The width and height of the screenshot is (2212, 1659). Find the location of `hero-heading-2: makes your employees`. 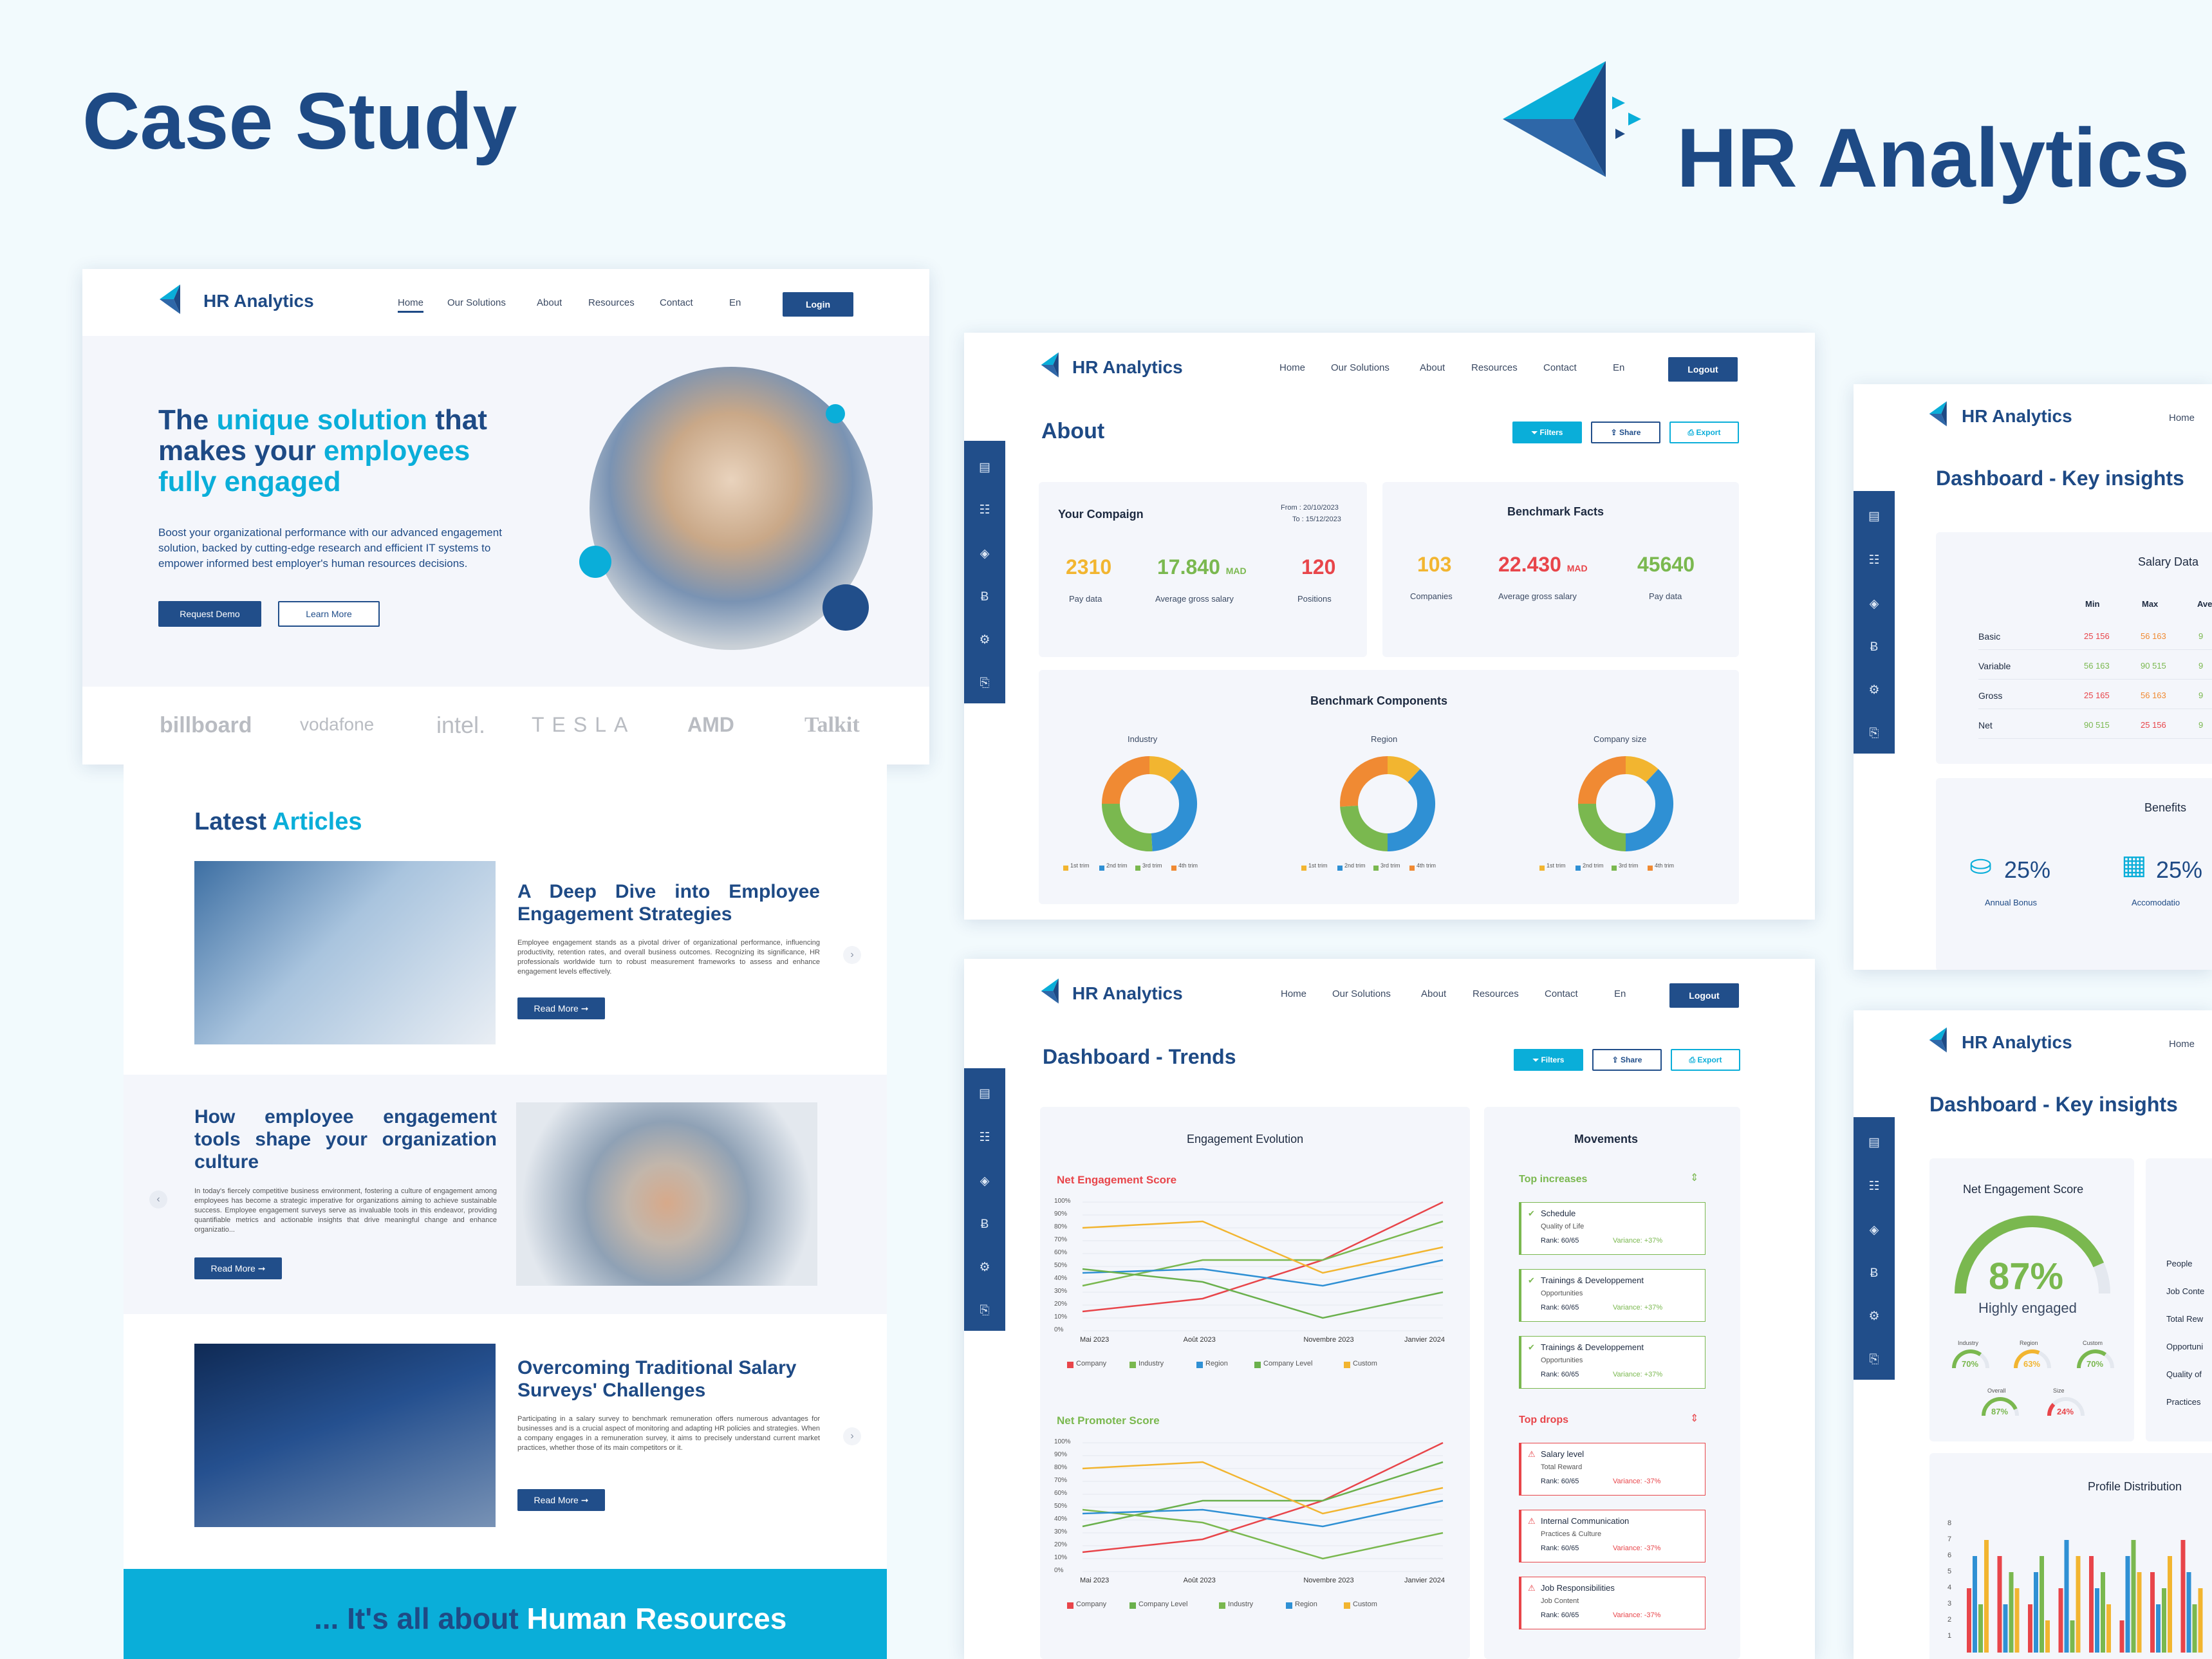

hero-heading-2: makes your employees is located at coordinates (314, 451).